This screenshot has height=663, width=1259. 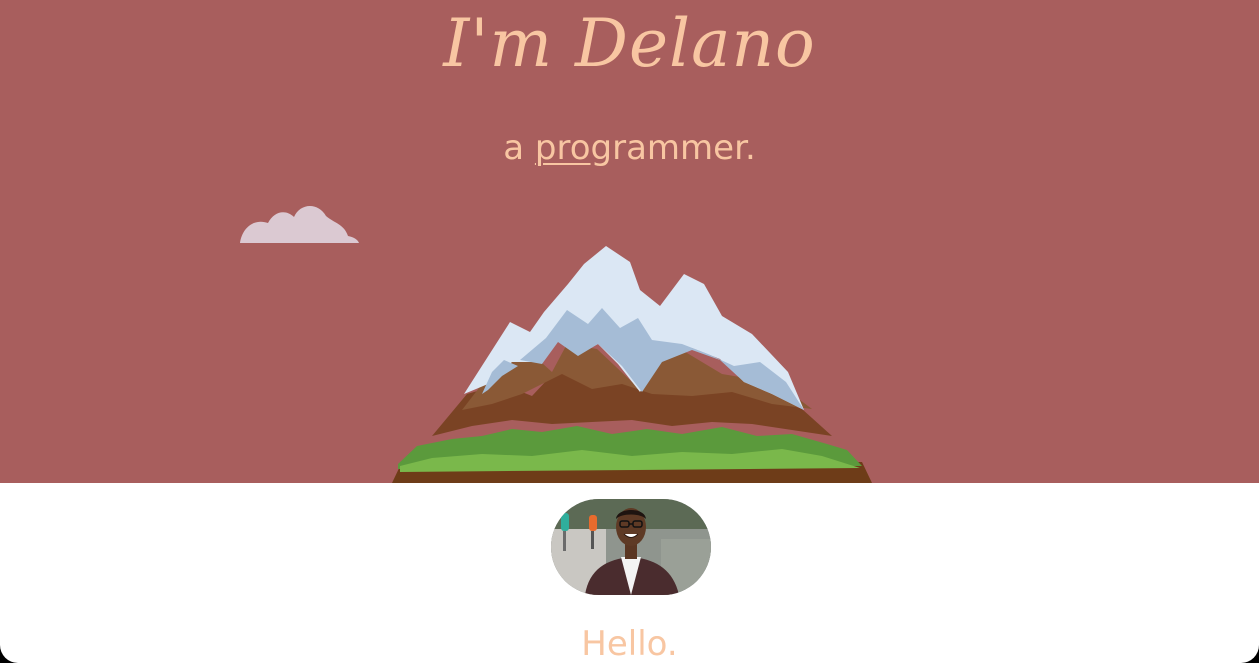 I want to click on cloud-icon, so click(x=299, y=224).